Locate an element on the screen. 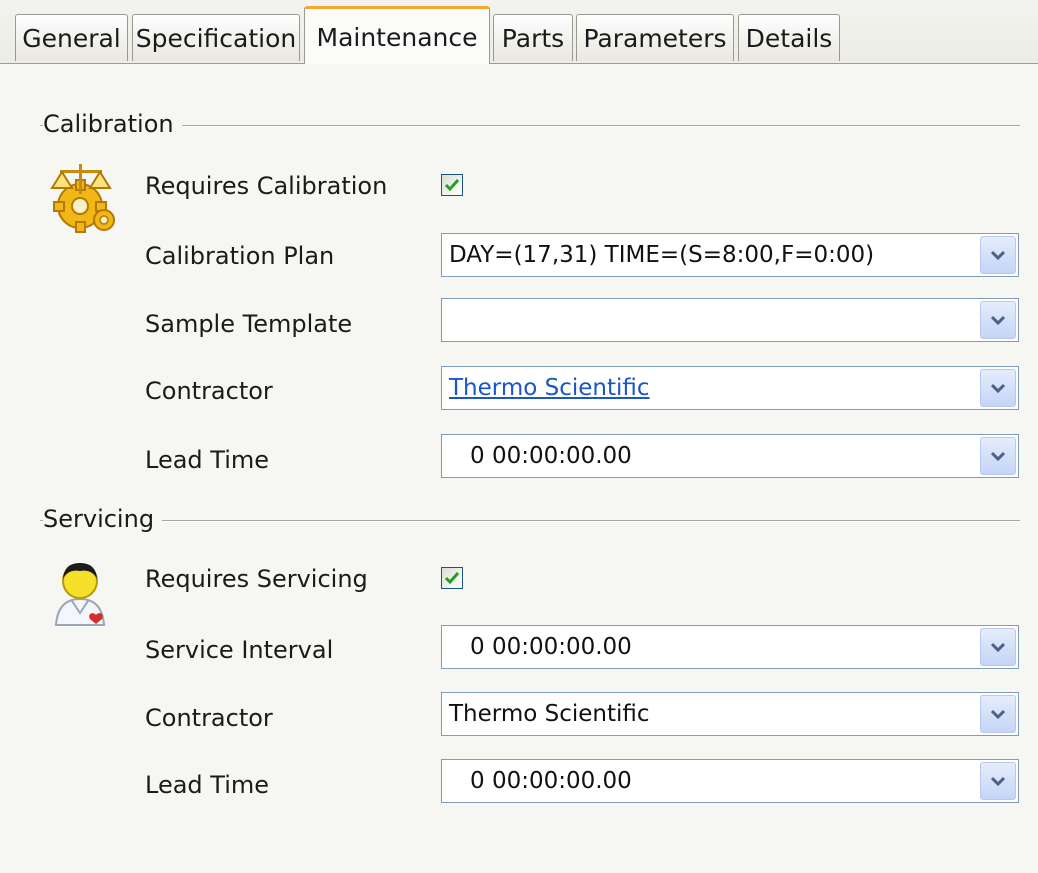 The width and height of the screenshot is (1038, 873). service-interval-dropdown: 0 00:00:00.00 is located at coordinates (730, 647).